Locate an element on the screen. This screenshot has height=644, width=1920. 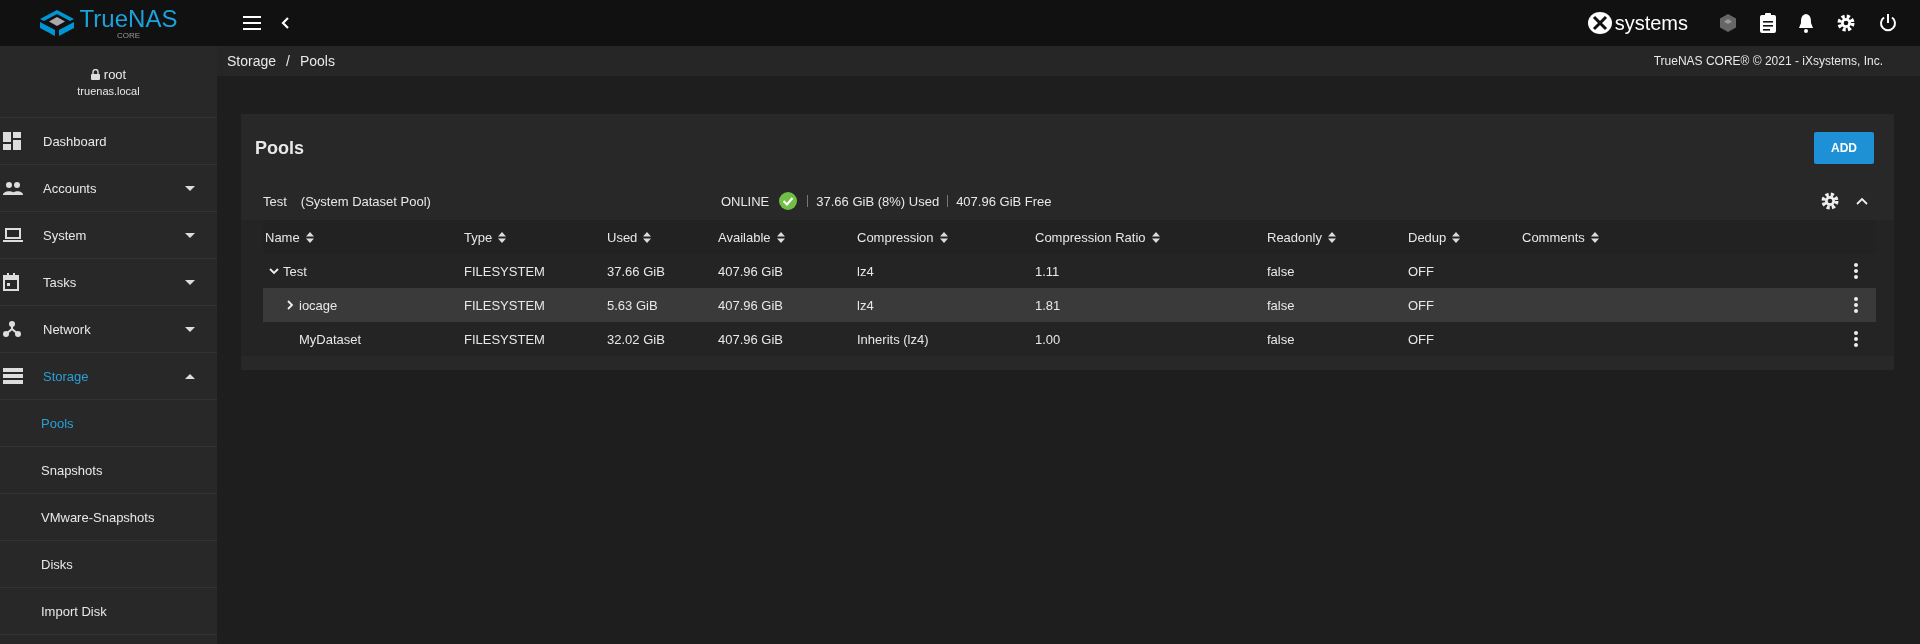
clipboard-icon is located at coordinates (1768, 23).